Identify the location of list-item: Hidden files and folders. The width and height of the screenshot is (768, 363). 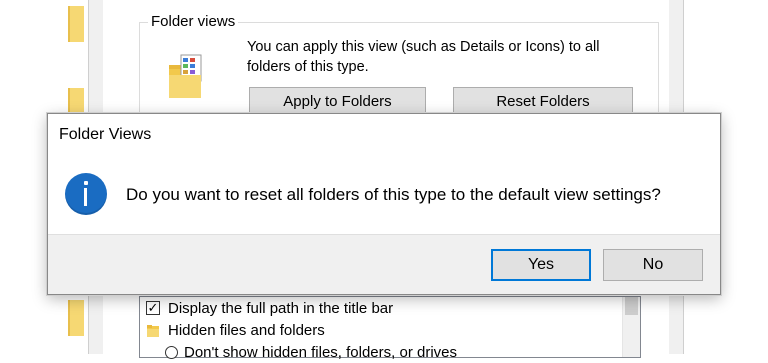
(236, 331).